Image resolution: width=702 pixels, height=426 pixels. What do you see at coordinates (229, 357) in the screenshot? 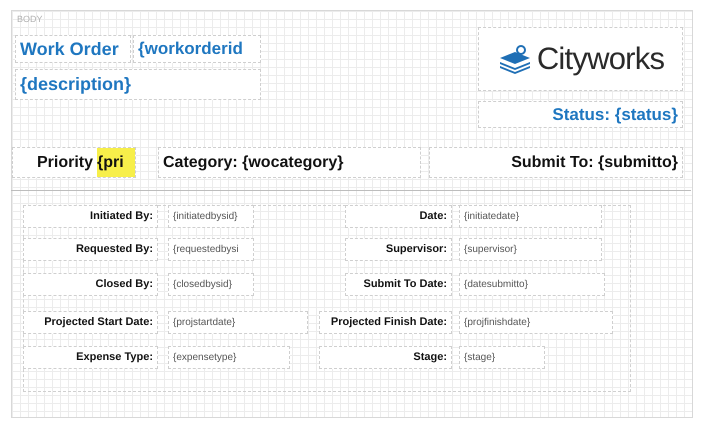
I see `field-value: {expensetype}` at bounding box center [229, 357].